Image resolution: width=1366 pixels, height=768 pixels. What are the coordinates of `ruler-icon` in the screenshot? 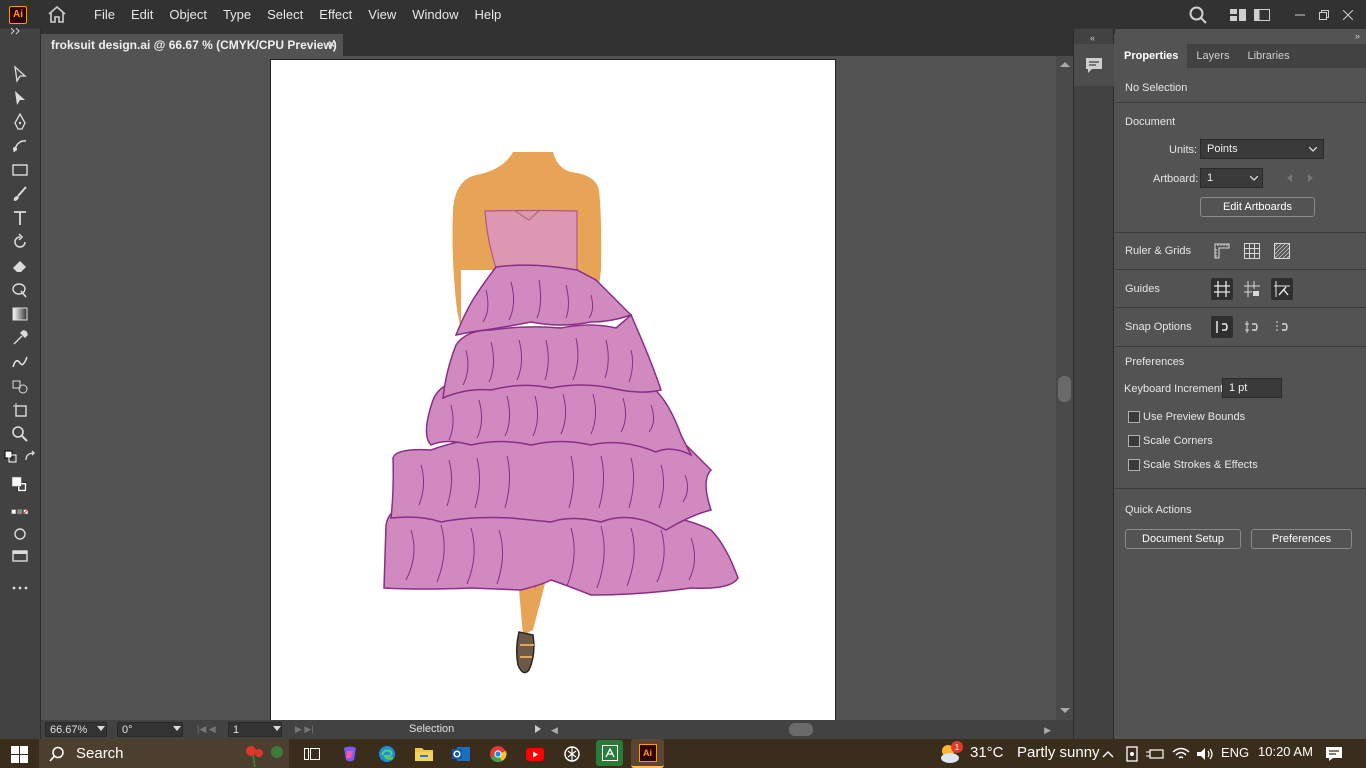 It's located at (1222, 251).